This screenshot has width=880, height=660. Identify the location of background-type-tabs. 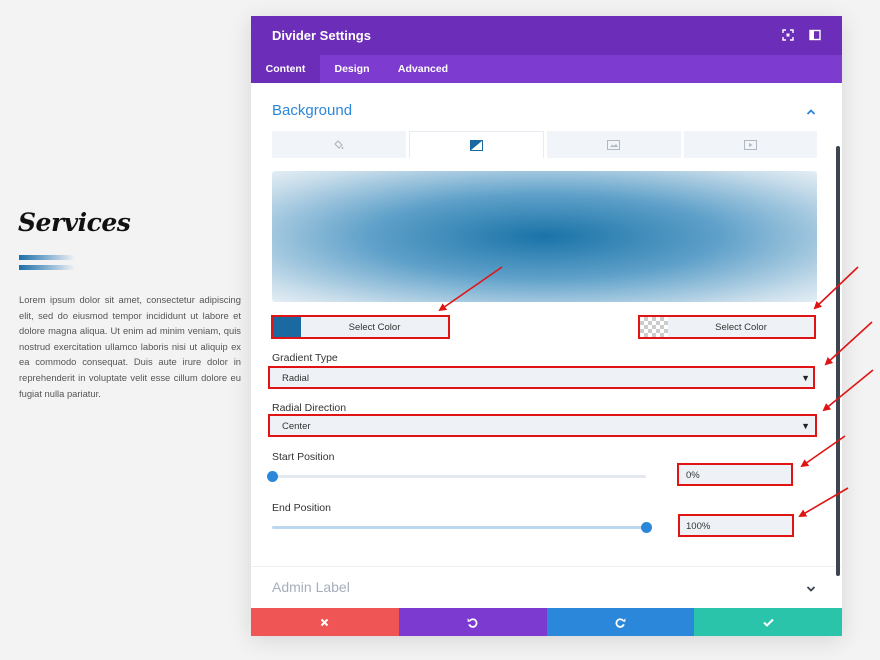
(544, 144).